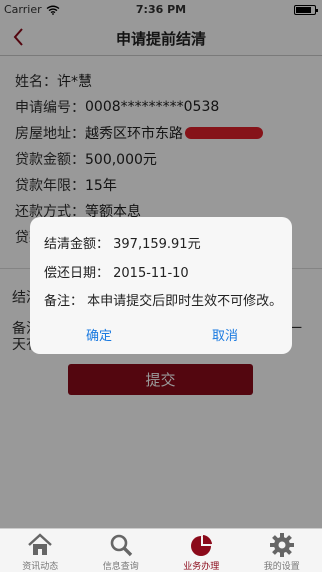  I want to click on tab-bar: 资讯动态 信息查询 业务办理 我的设置, so click(161, 550).